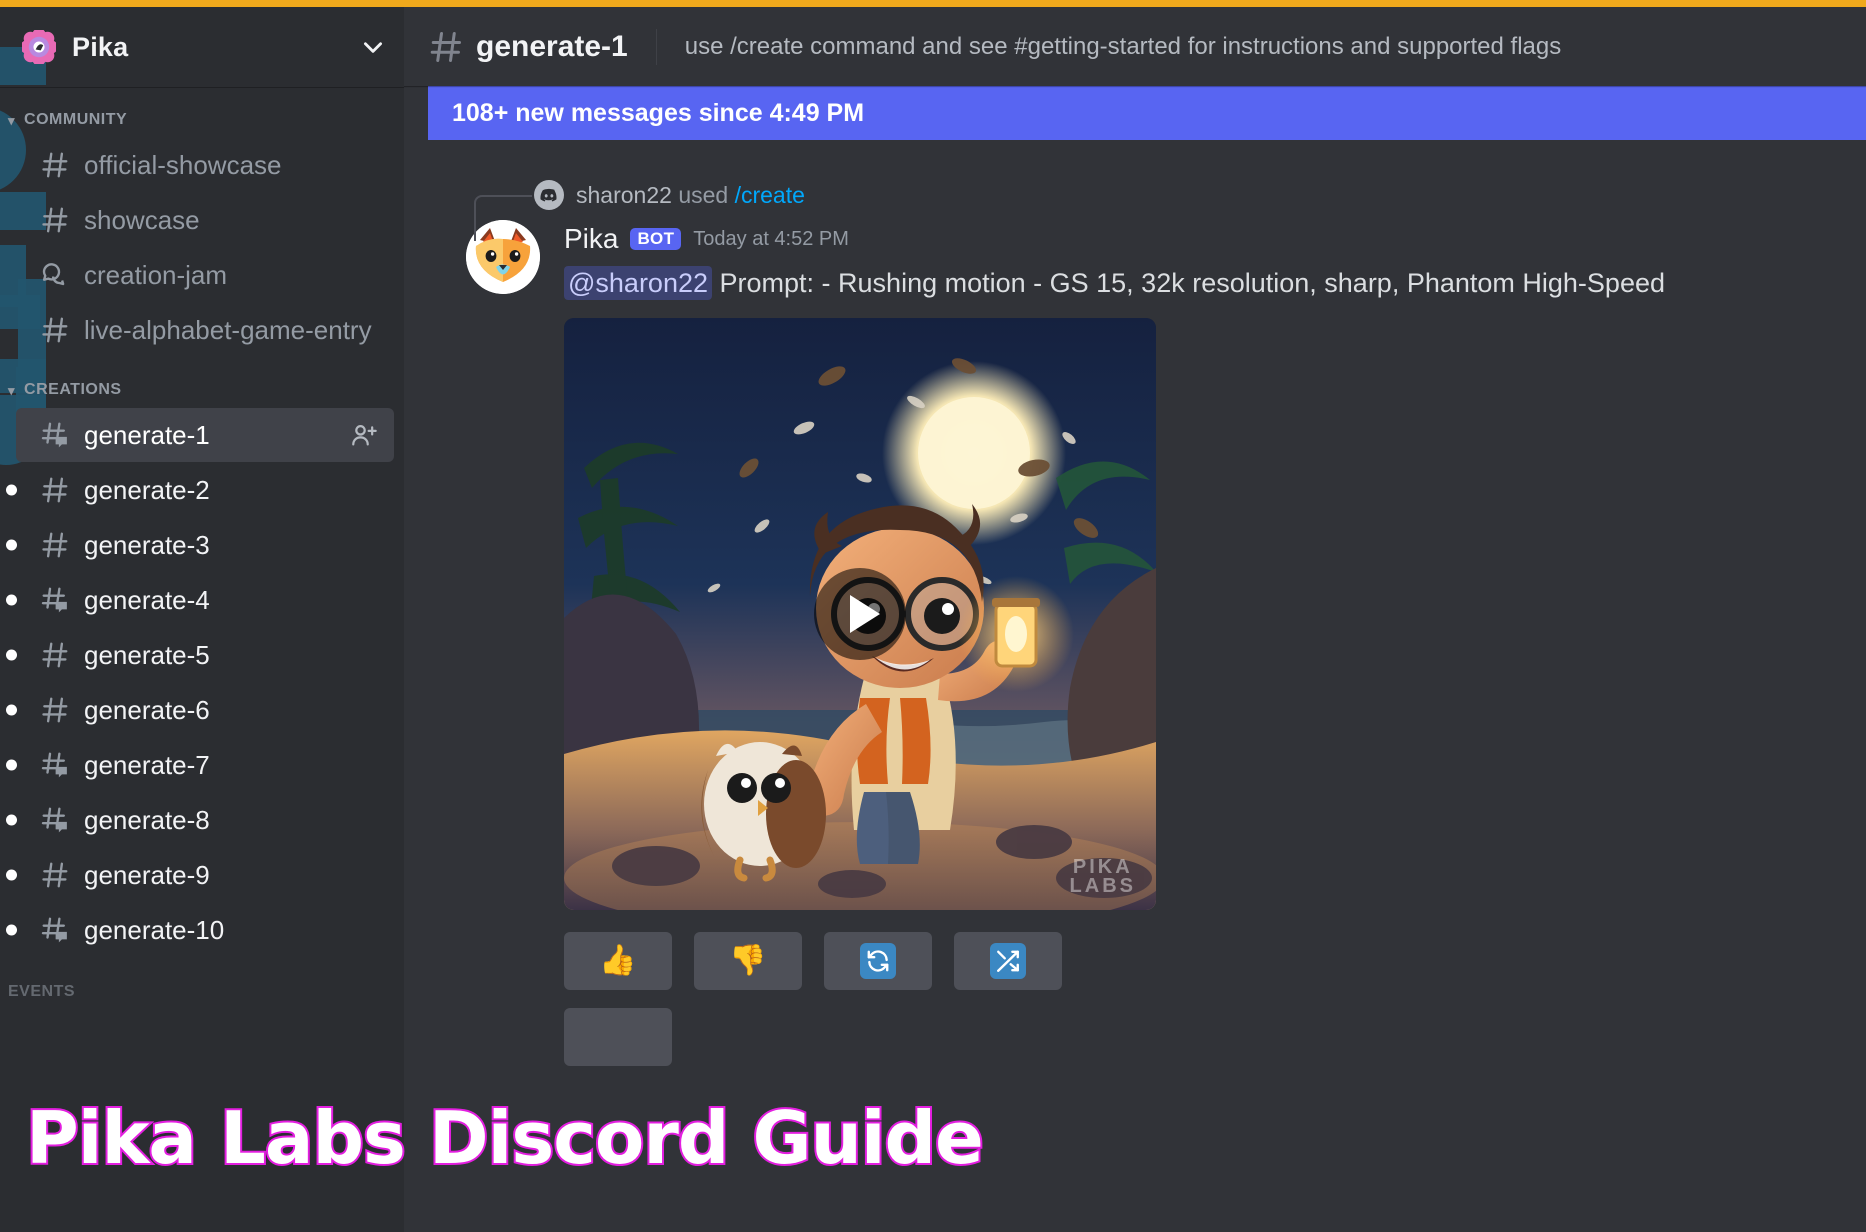  I want to click on play-icon, so click(860, 613).